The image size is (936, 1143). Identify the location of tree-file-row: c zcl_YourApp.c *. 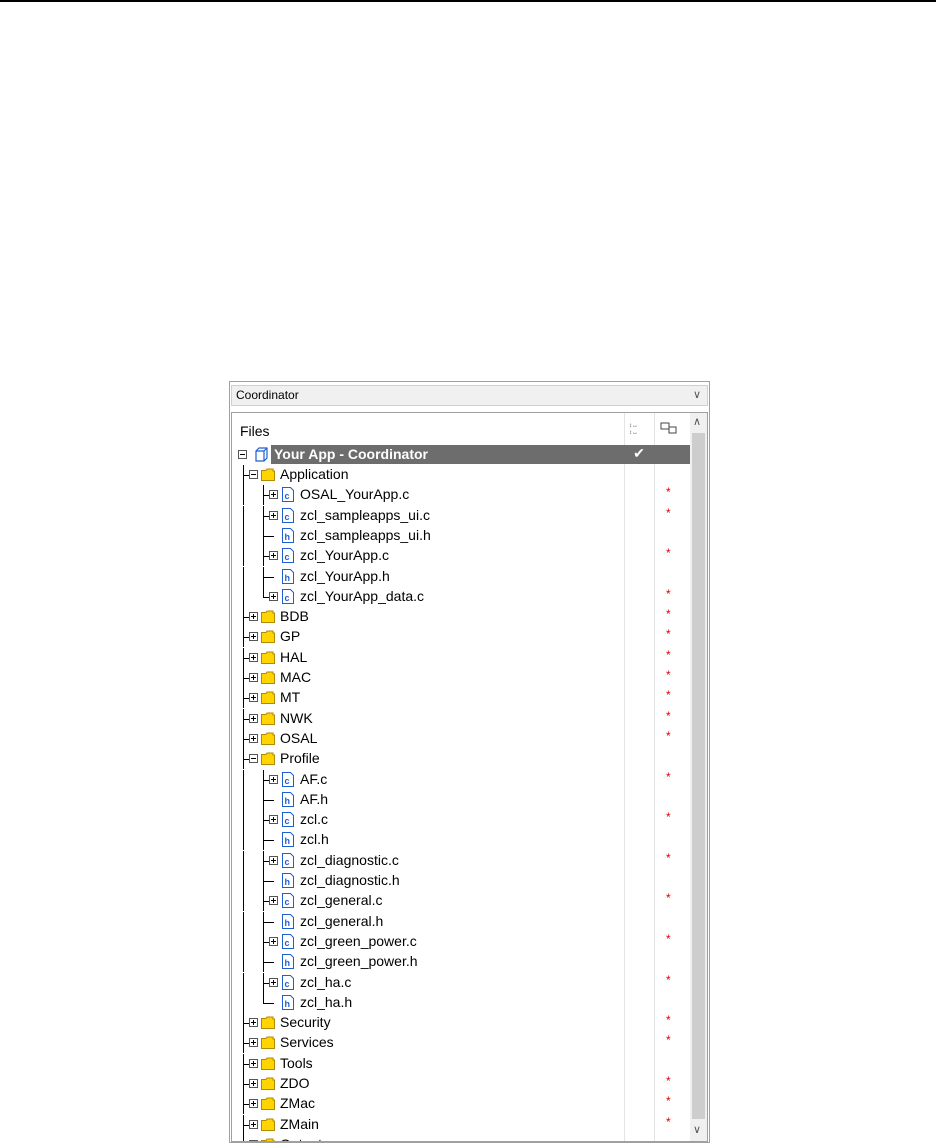
(461, 556).